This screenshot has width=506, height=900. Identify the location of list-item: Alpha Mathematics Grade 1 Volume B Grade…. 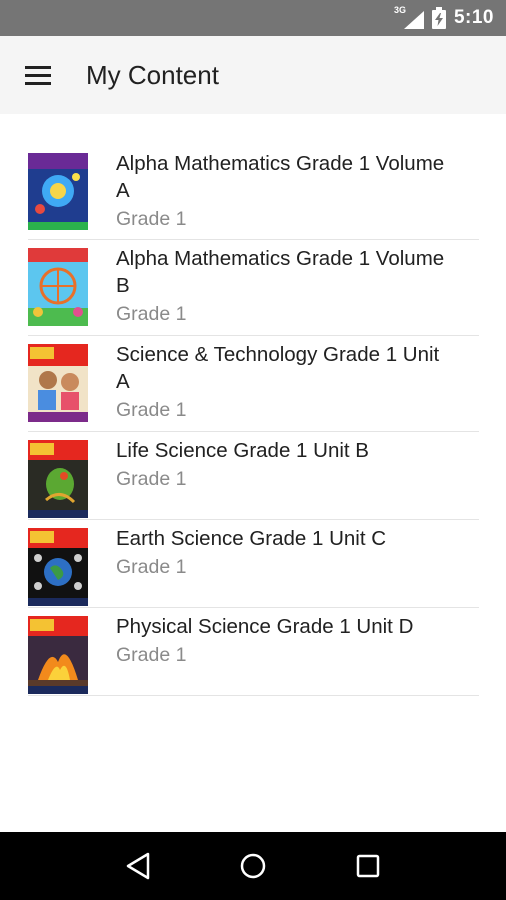
(253, 288).